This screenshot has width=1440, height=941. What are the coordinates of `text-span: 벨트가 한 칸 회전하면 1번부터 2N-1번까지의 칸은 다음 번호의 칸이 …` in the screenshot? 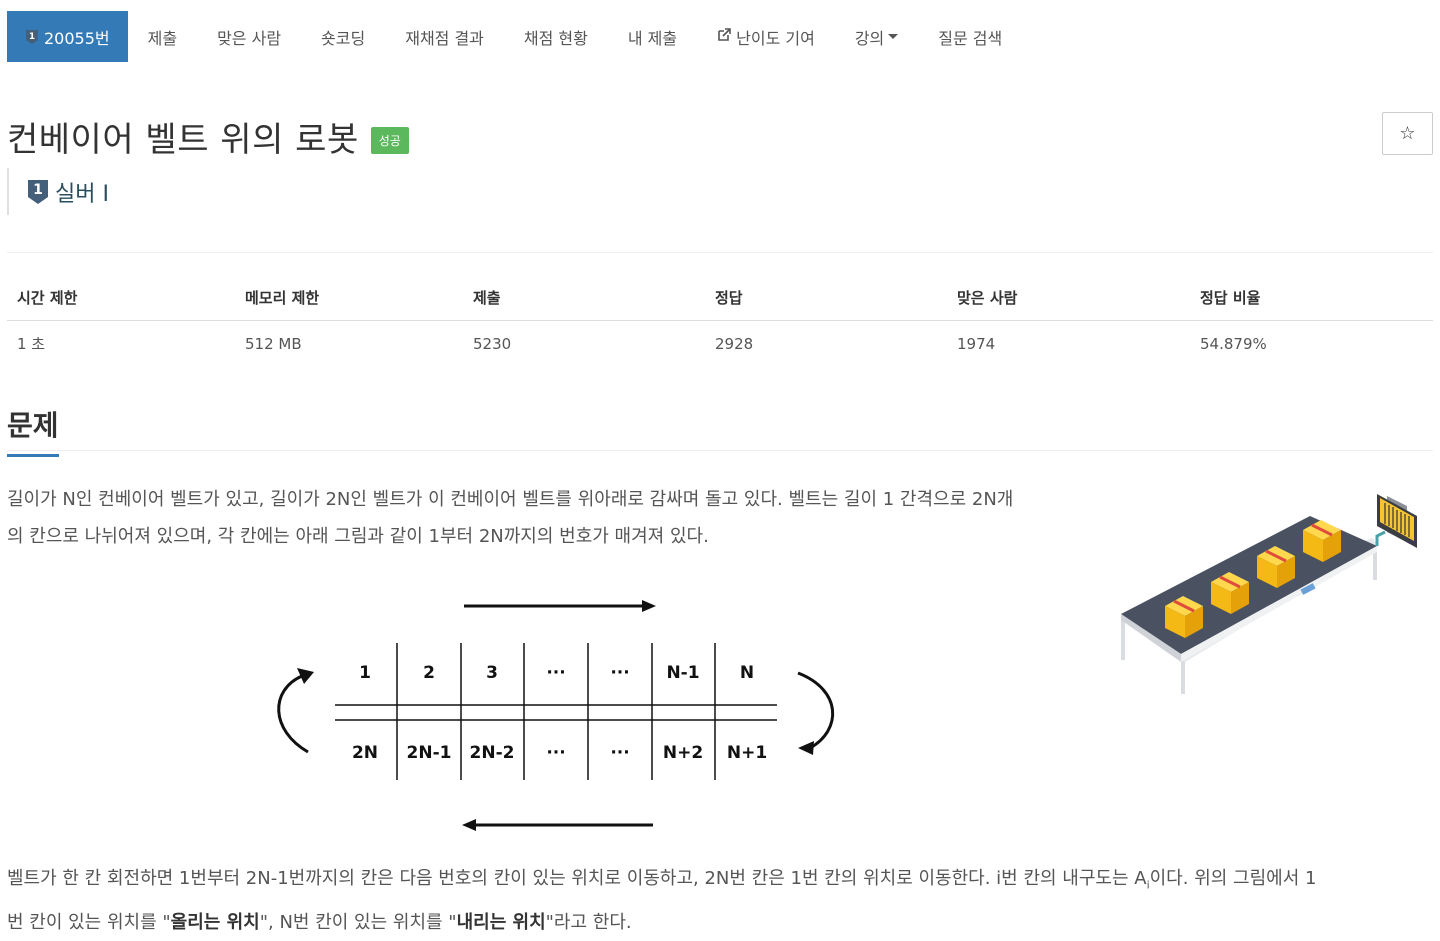 It's located at (577, 878).